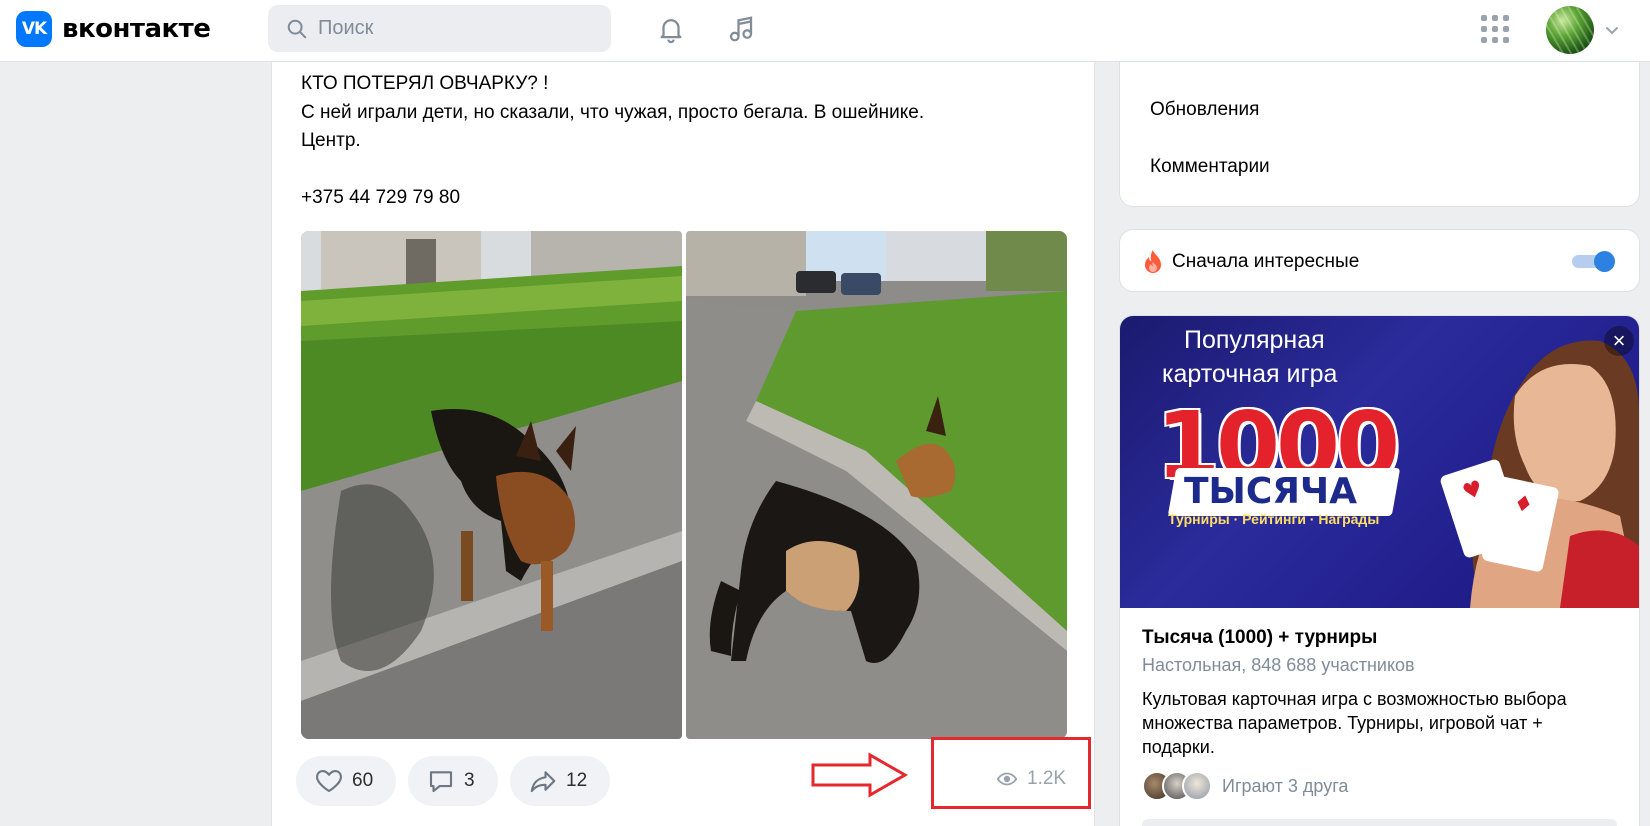  What do you see at coordinates (671, 31) in the screenshot?
I see `bell-icon` at bounding box center [671, 31].